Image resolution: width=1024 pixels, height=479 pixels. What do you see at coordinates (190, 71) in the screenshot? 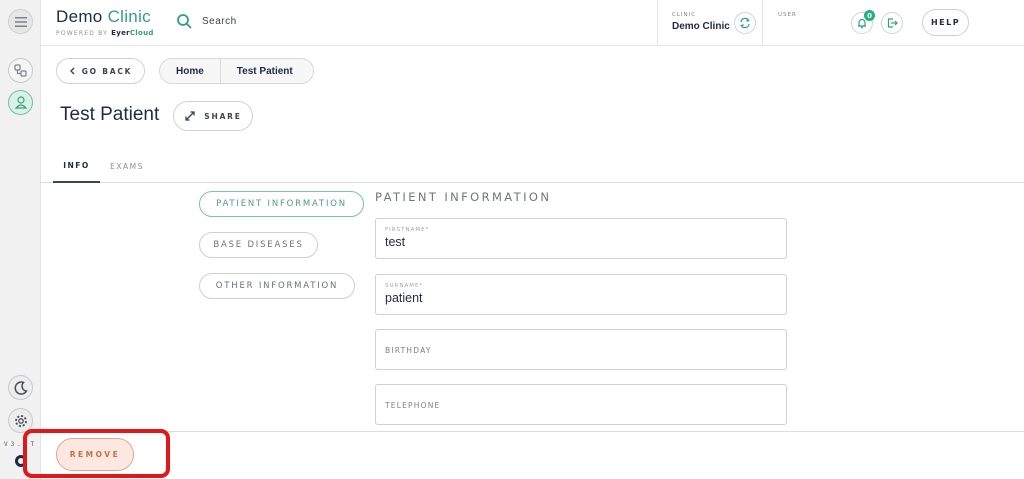
I see `breadcrumb-home: Home` at bounding box center [190, 71].